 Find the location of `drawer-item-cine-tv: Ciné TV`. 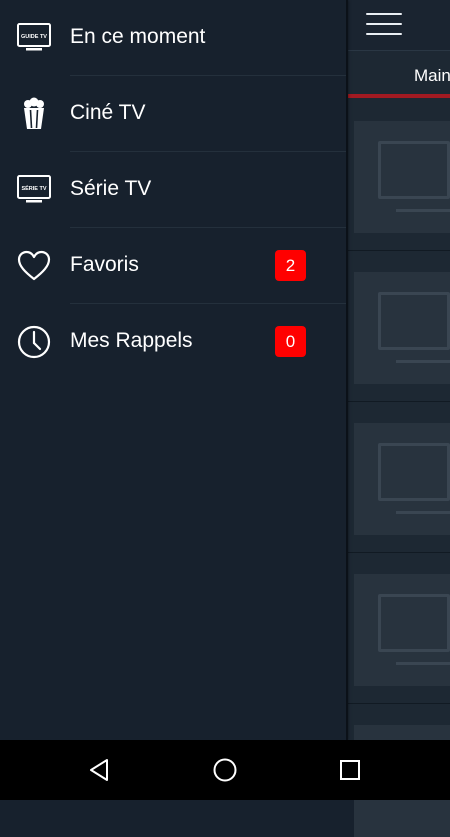

drawer-item-cine-tv: Ciné TV is located at coordinates (173, 114).